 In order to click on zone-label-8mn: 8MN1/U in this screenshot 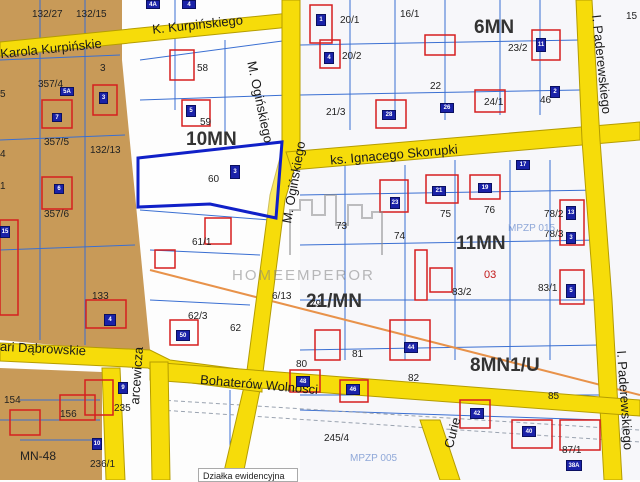, I will do `click(505, 365)`.